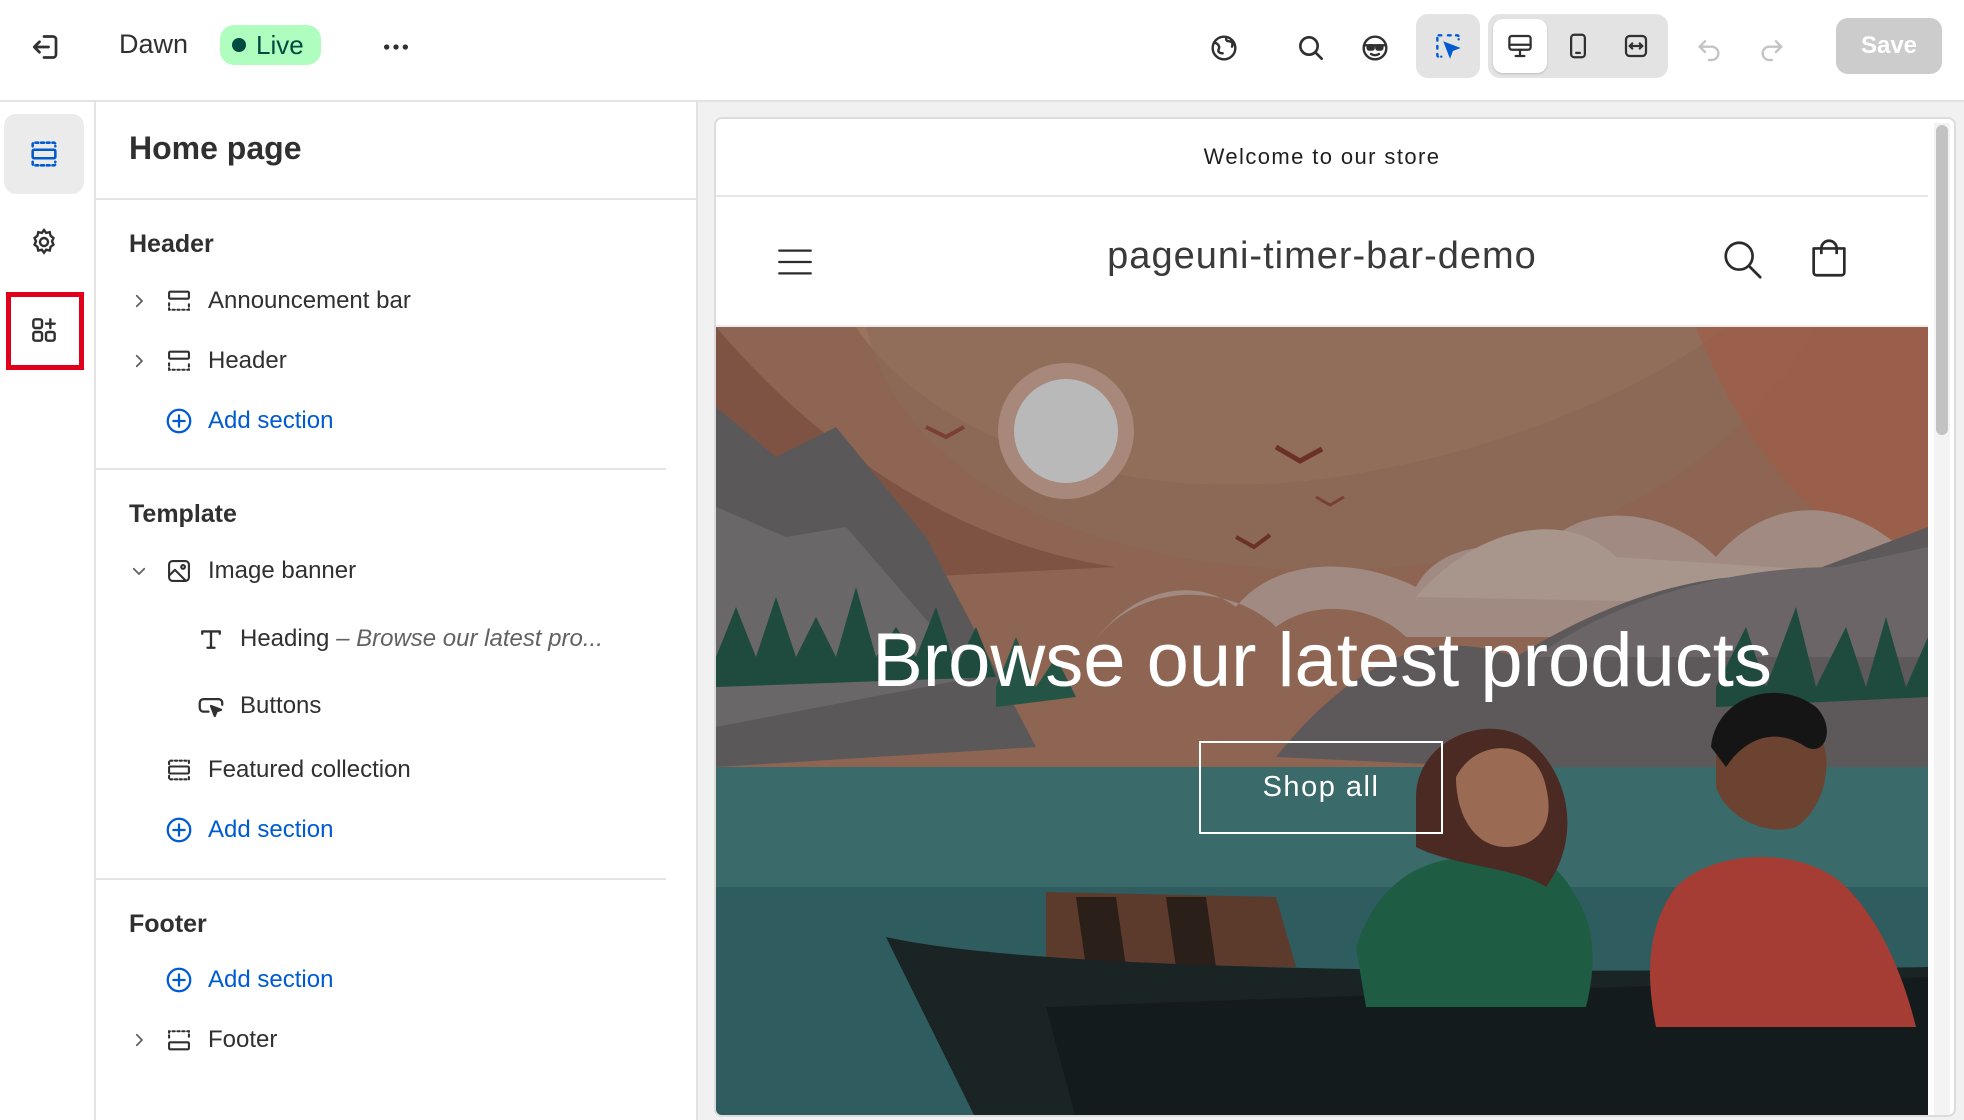 The width and height of the screenshot is (1964, 1120). What do you see at coordinates (285, 638) in the screenshot?
I see `heading-block-label: Heading` at bounding box center [285, 638].